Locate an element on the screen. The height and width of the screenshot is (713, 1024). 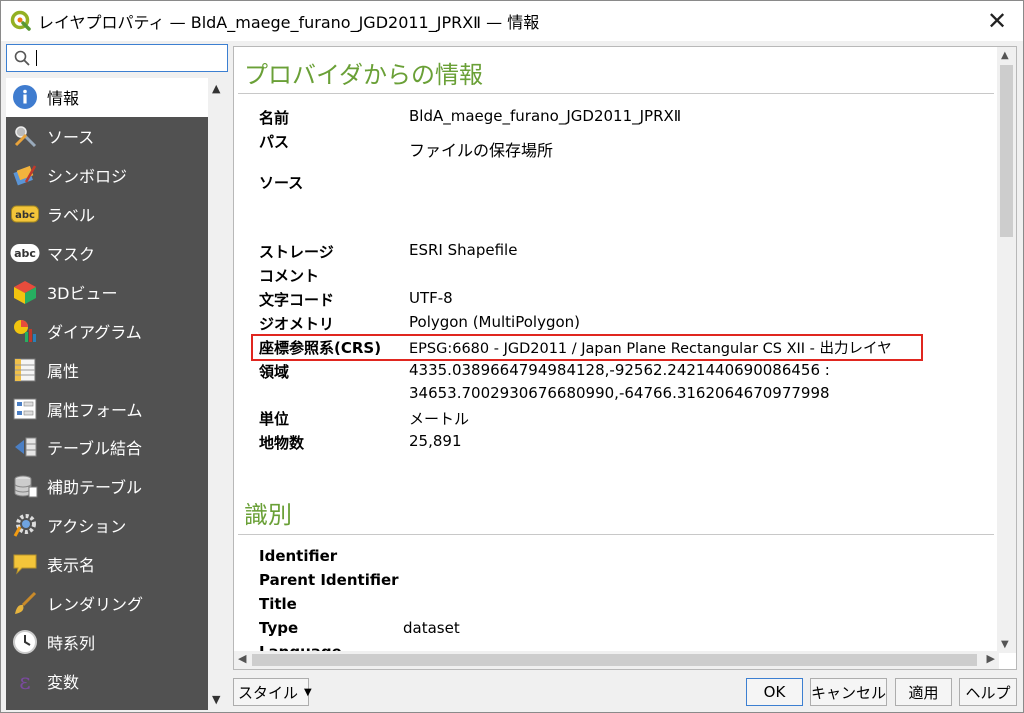
sidebar-item-symbology: シンボロジ is located at coordinates (107, 175).